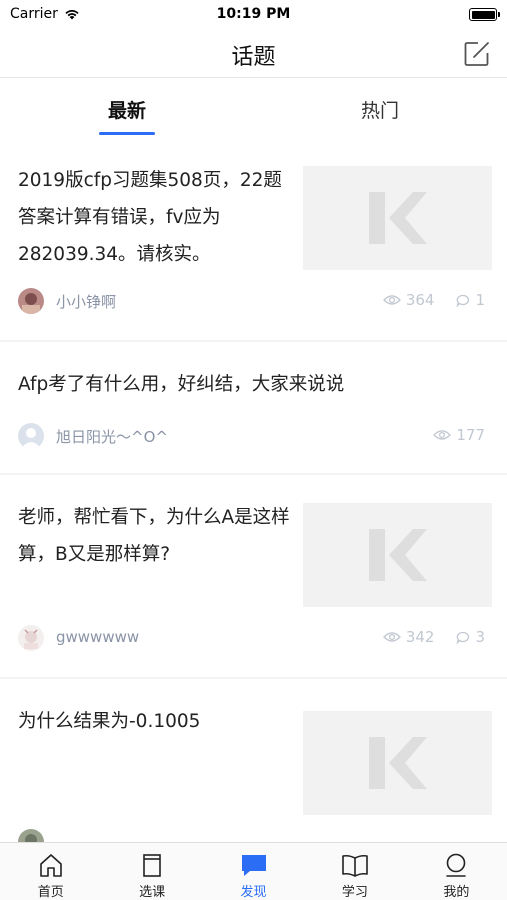 The image size is (507, 900). Describe the element at coordinates (251, 302) in the screenshot. I see `topic-meta: 小小铮啊 364 1` at that location.